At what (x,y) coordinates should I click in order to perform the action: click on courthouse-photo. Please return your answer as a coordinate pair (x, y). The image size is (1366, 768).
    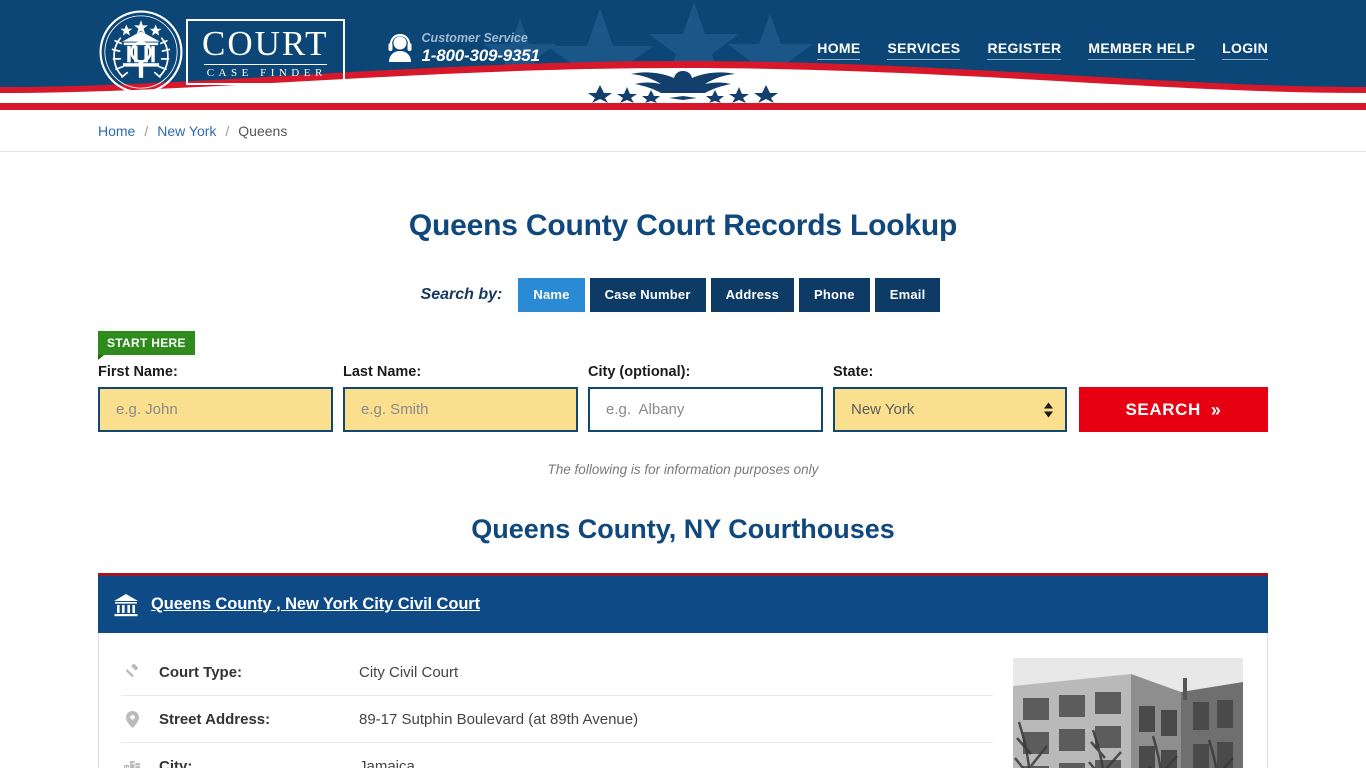
    Looking at the image, I should click on (1128, 713).